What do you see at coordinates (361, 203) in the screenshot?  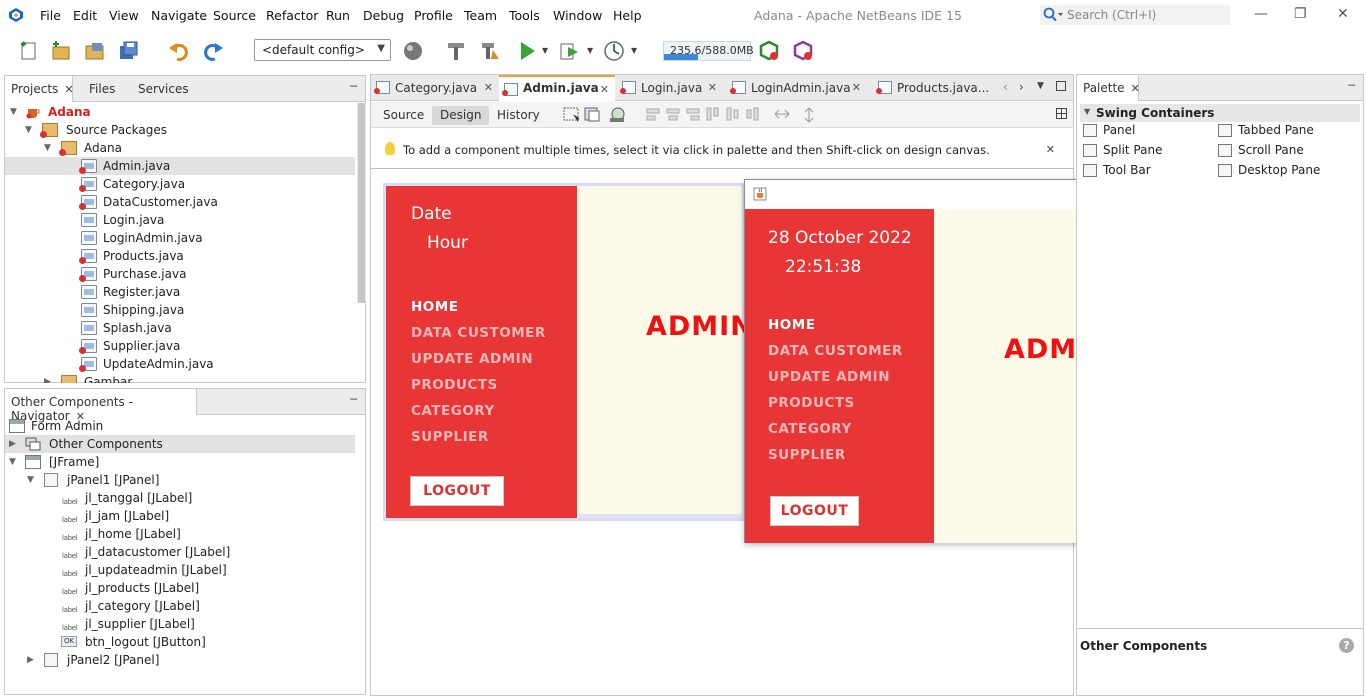 I see `scrollbar-thumb` at bounding box center [361, 203].